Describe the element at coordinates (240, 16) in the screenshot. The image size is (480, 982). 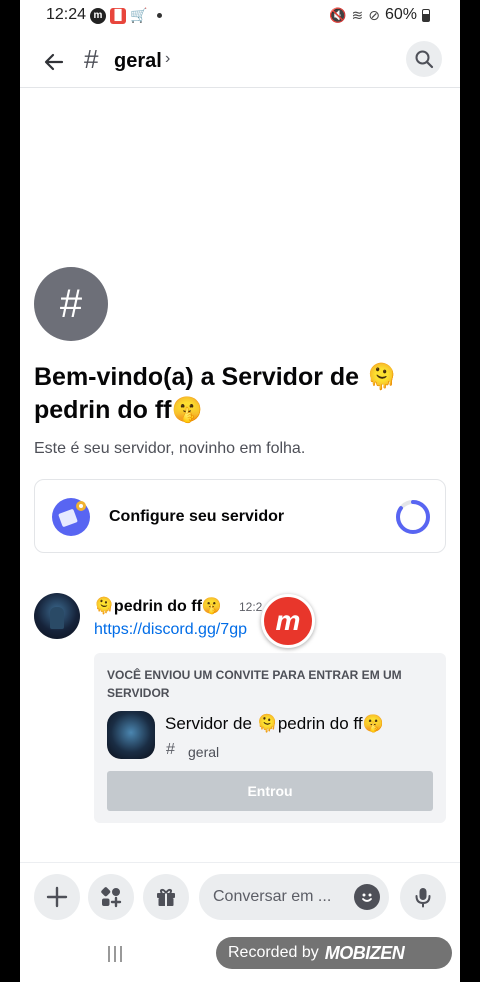
I see `status-bar: 12:24 m █ 🛒 🔇 ≋ ⊘ 60%` at that location.